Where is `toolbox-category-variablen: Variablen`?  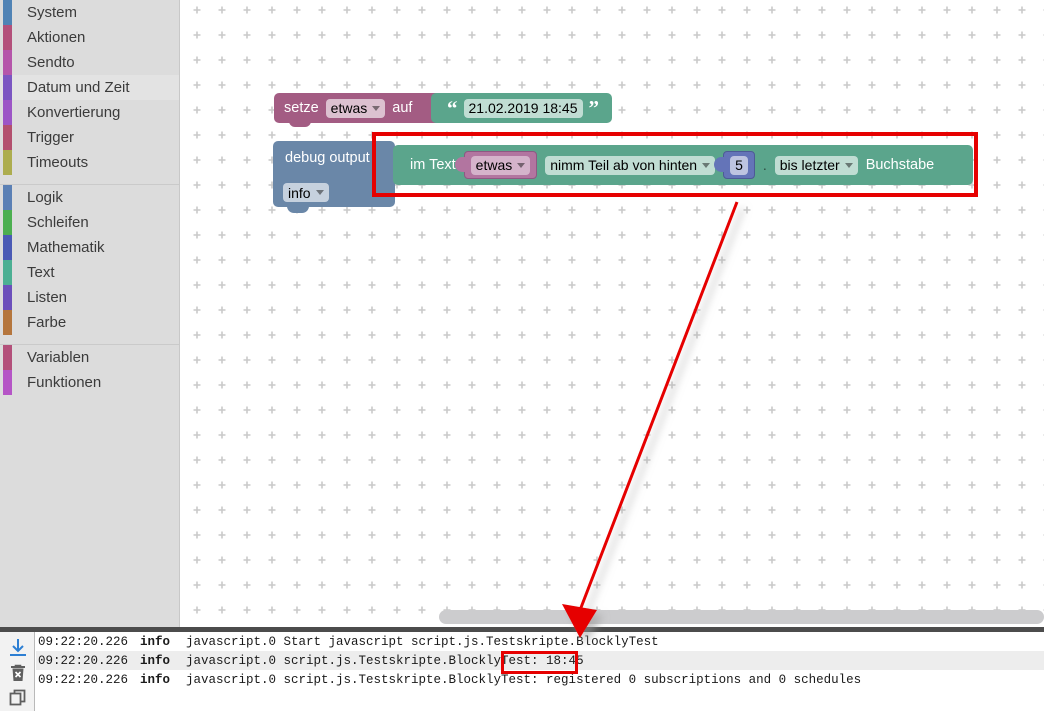 toolbox-category-variablen: Variablen is located at coordinates (89, 357).